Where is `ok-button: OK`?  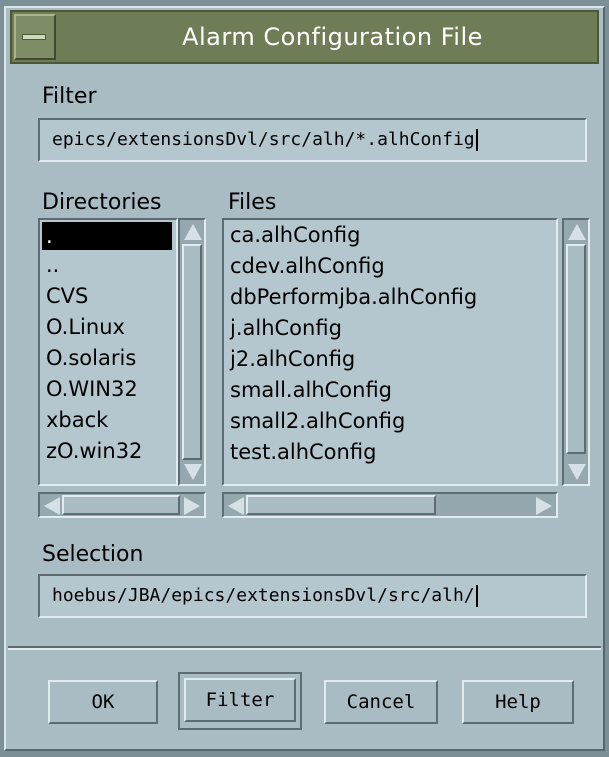
ok-button: OK is located at coordinates (103, 702).